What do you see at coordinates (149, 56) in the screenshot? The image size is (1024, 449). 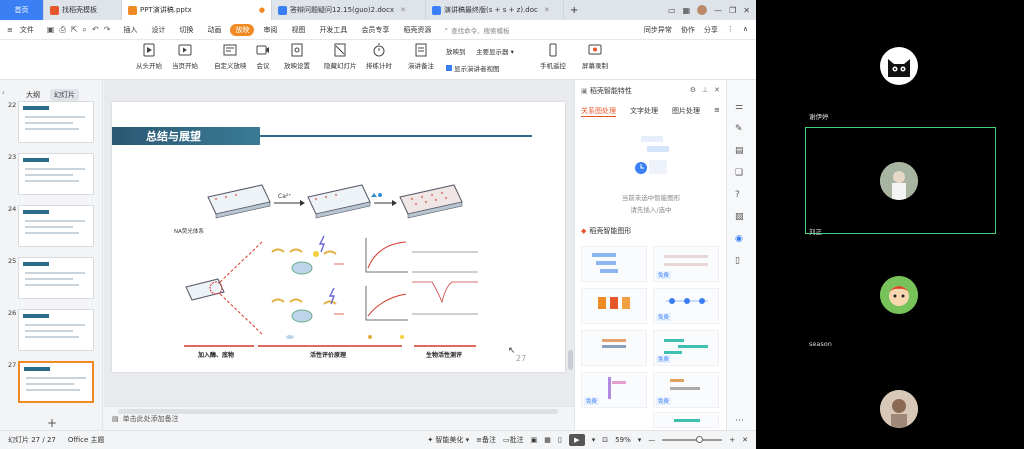 I see `from-beginning-button: 从头开始` at bounding box center [149, 56].